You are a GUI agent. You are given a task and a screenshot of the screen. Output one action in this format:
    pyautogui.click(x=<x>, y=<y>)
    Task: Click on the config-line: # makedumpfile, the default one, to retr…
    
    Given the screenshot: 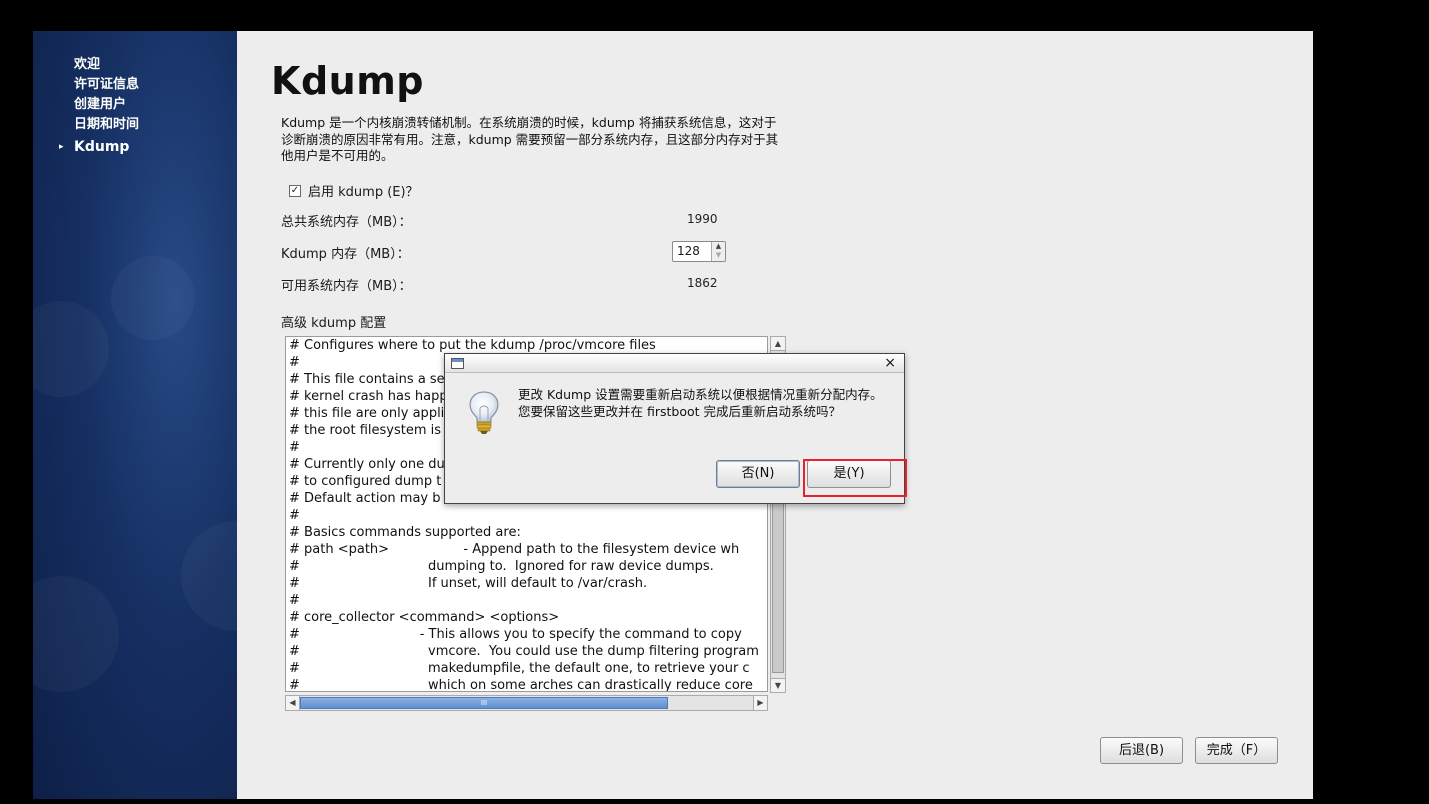 What is the action you would take?
    pyautogui.click(x=519, y=668)
    